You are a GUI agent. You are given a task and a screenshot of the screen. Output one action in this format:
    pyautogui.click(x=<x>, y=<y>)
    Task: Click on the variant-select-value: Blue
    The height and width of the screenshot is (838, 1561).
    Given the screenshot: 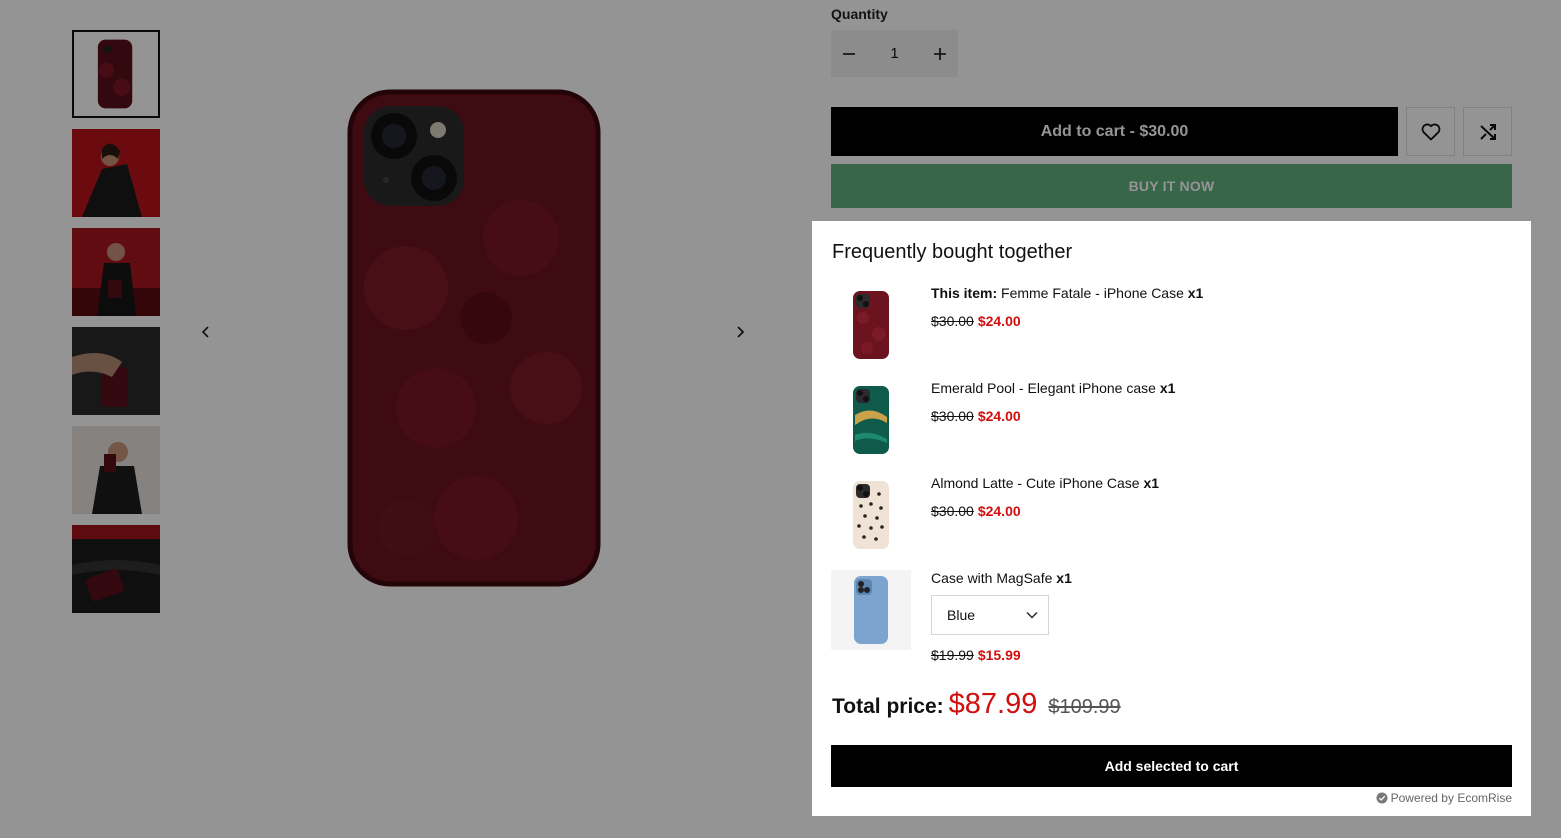 What is the action you would take?
    pyautogui.click(x=961, y=615)
    